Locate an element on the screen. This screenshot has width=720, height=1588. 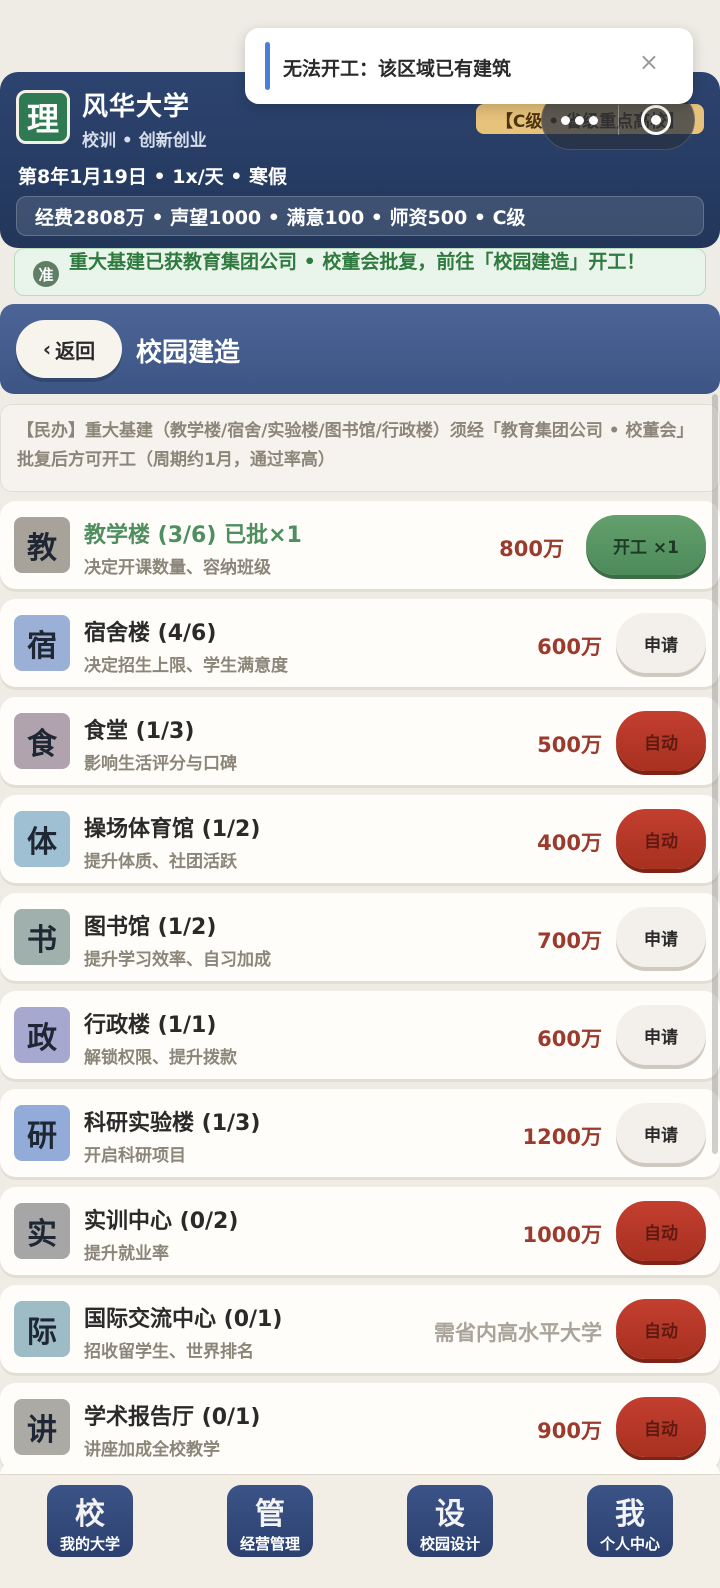
building-row-admin: 政 行政楼 (1/1) 解锁权限、提升拨款 600万 申请 is located at coordinates (360, 1035).